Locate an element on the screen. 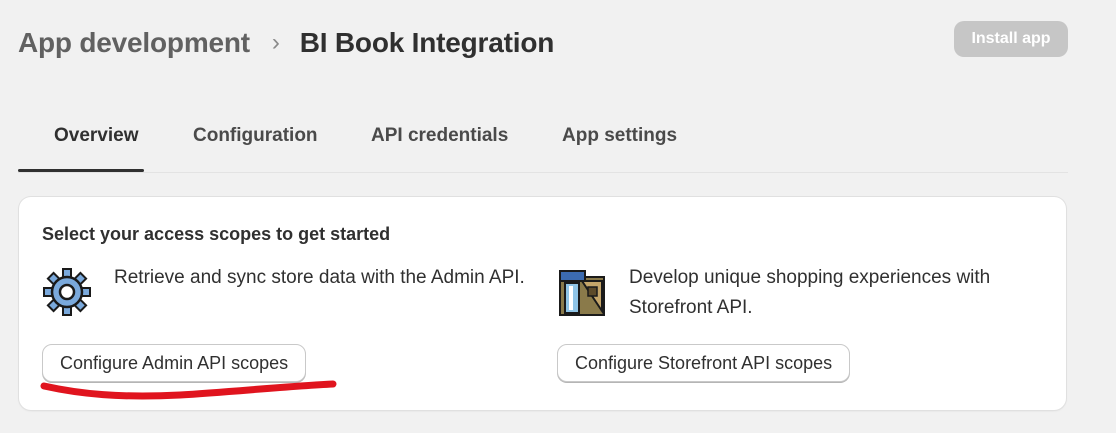 The width and height of the screenshot is (1116, 433). page-title: BI Book Integration is located at coordinates (427, 42).